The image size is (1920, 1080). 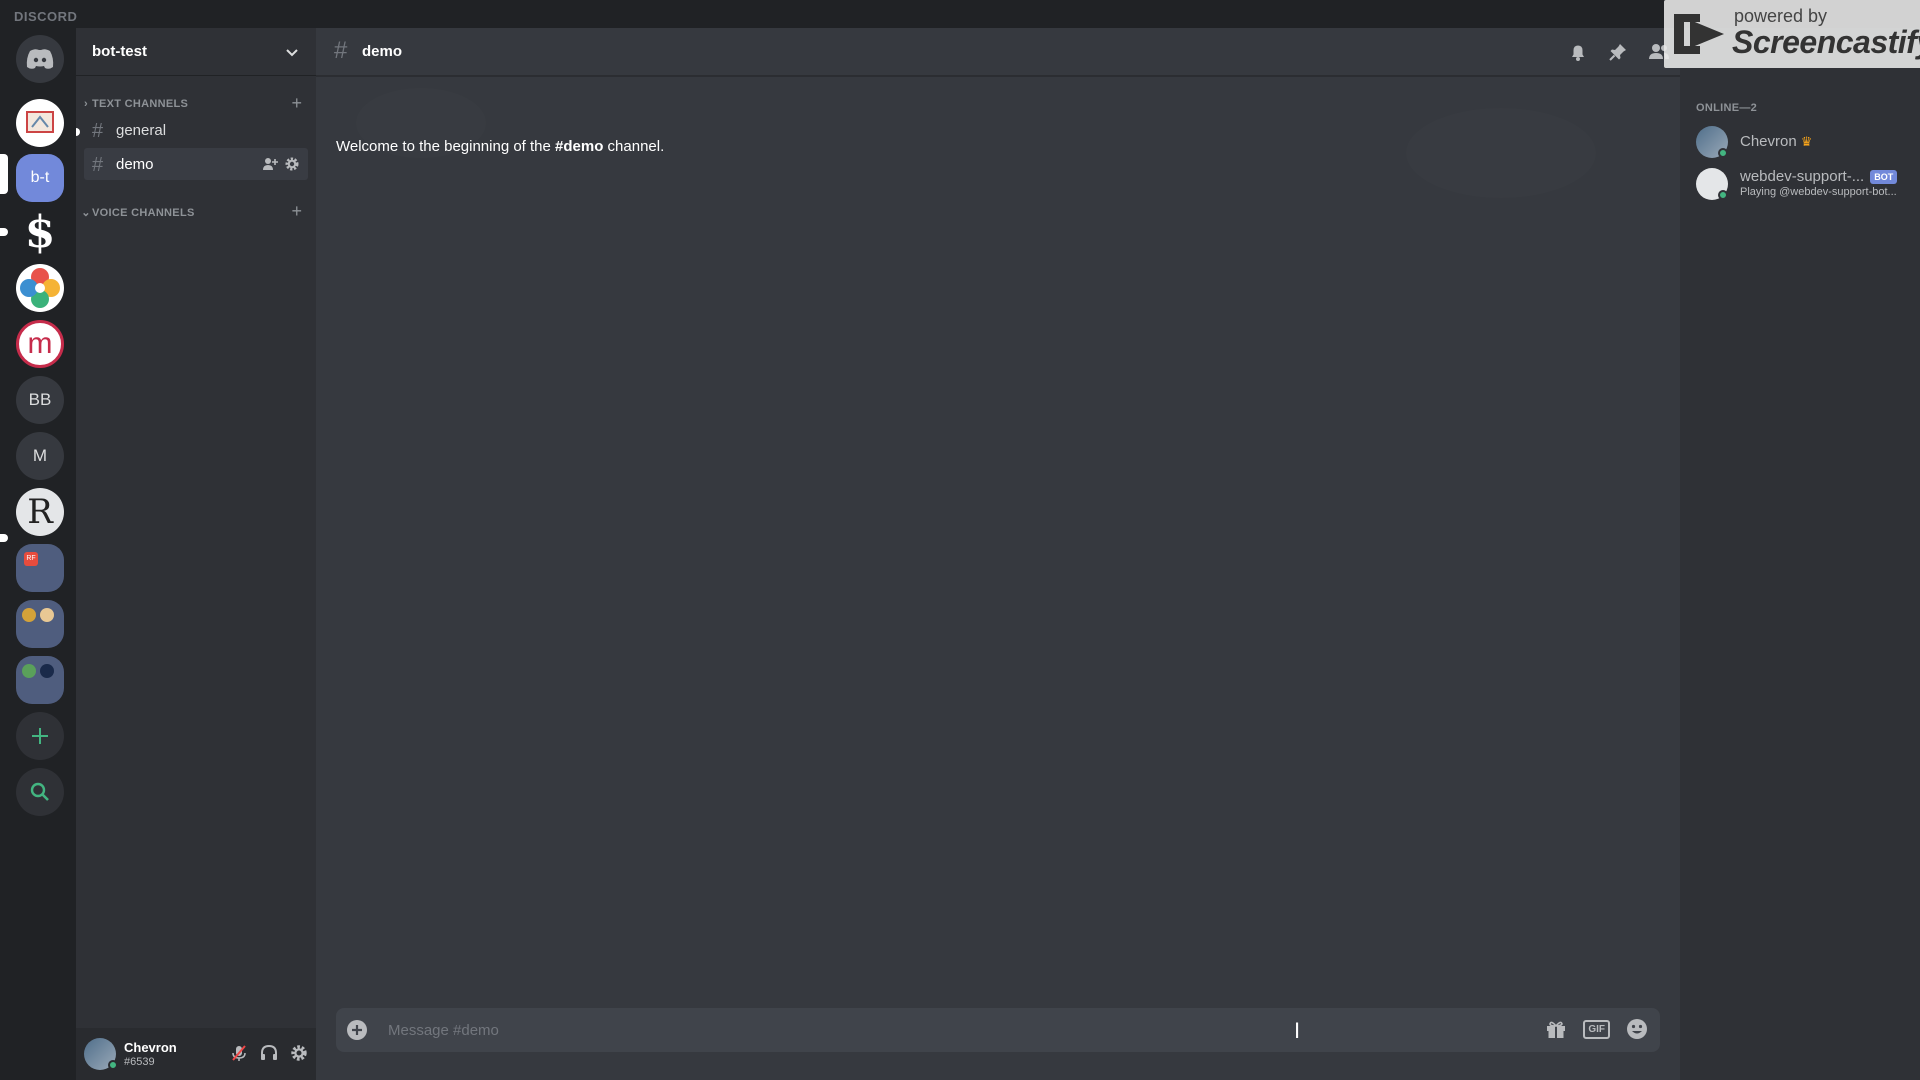 What do you see at coordinates (135, 164) in the screenshot?
I see `channel-label: demo` at bounding box center [135, 164].